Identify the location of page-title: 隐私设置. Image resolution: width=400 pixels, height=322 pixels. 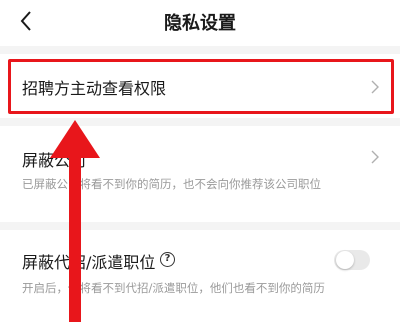
(200, 23).